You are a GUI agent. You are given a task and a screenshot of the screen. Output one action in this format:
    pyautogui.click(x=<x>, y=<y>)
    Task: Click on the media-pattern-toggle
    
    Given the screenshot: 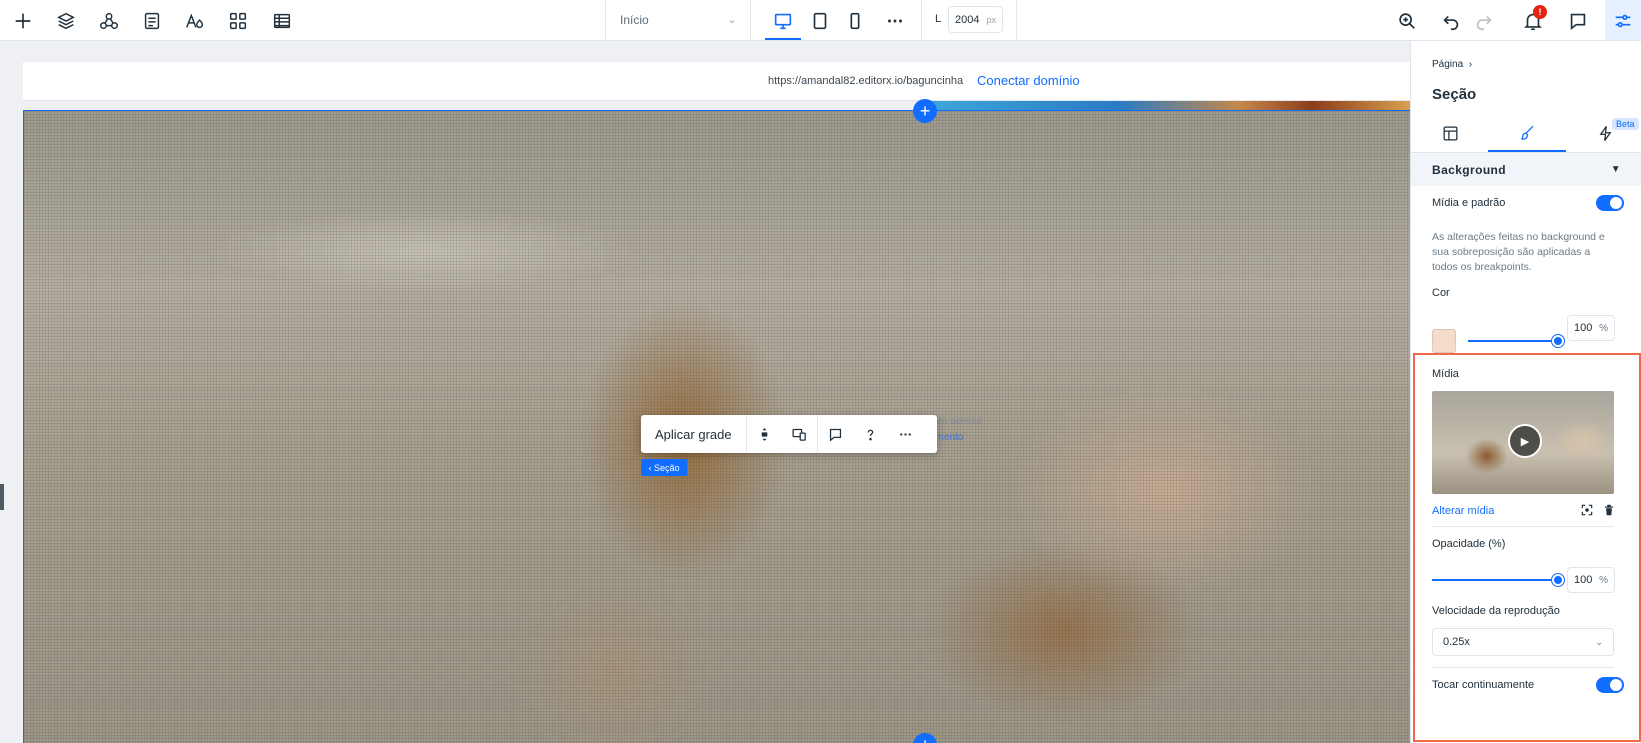 What is the action you would take?
    pyautogui.click(x=1610, y=203)
    